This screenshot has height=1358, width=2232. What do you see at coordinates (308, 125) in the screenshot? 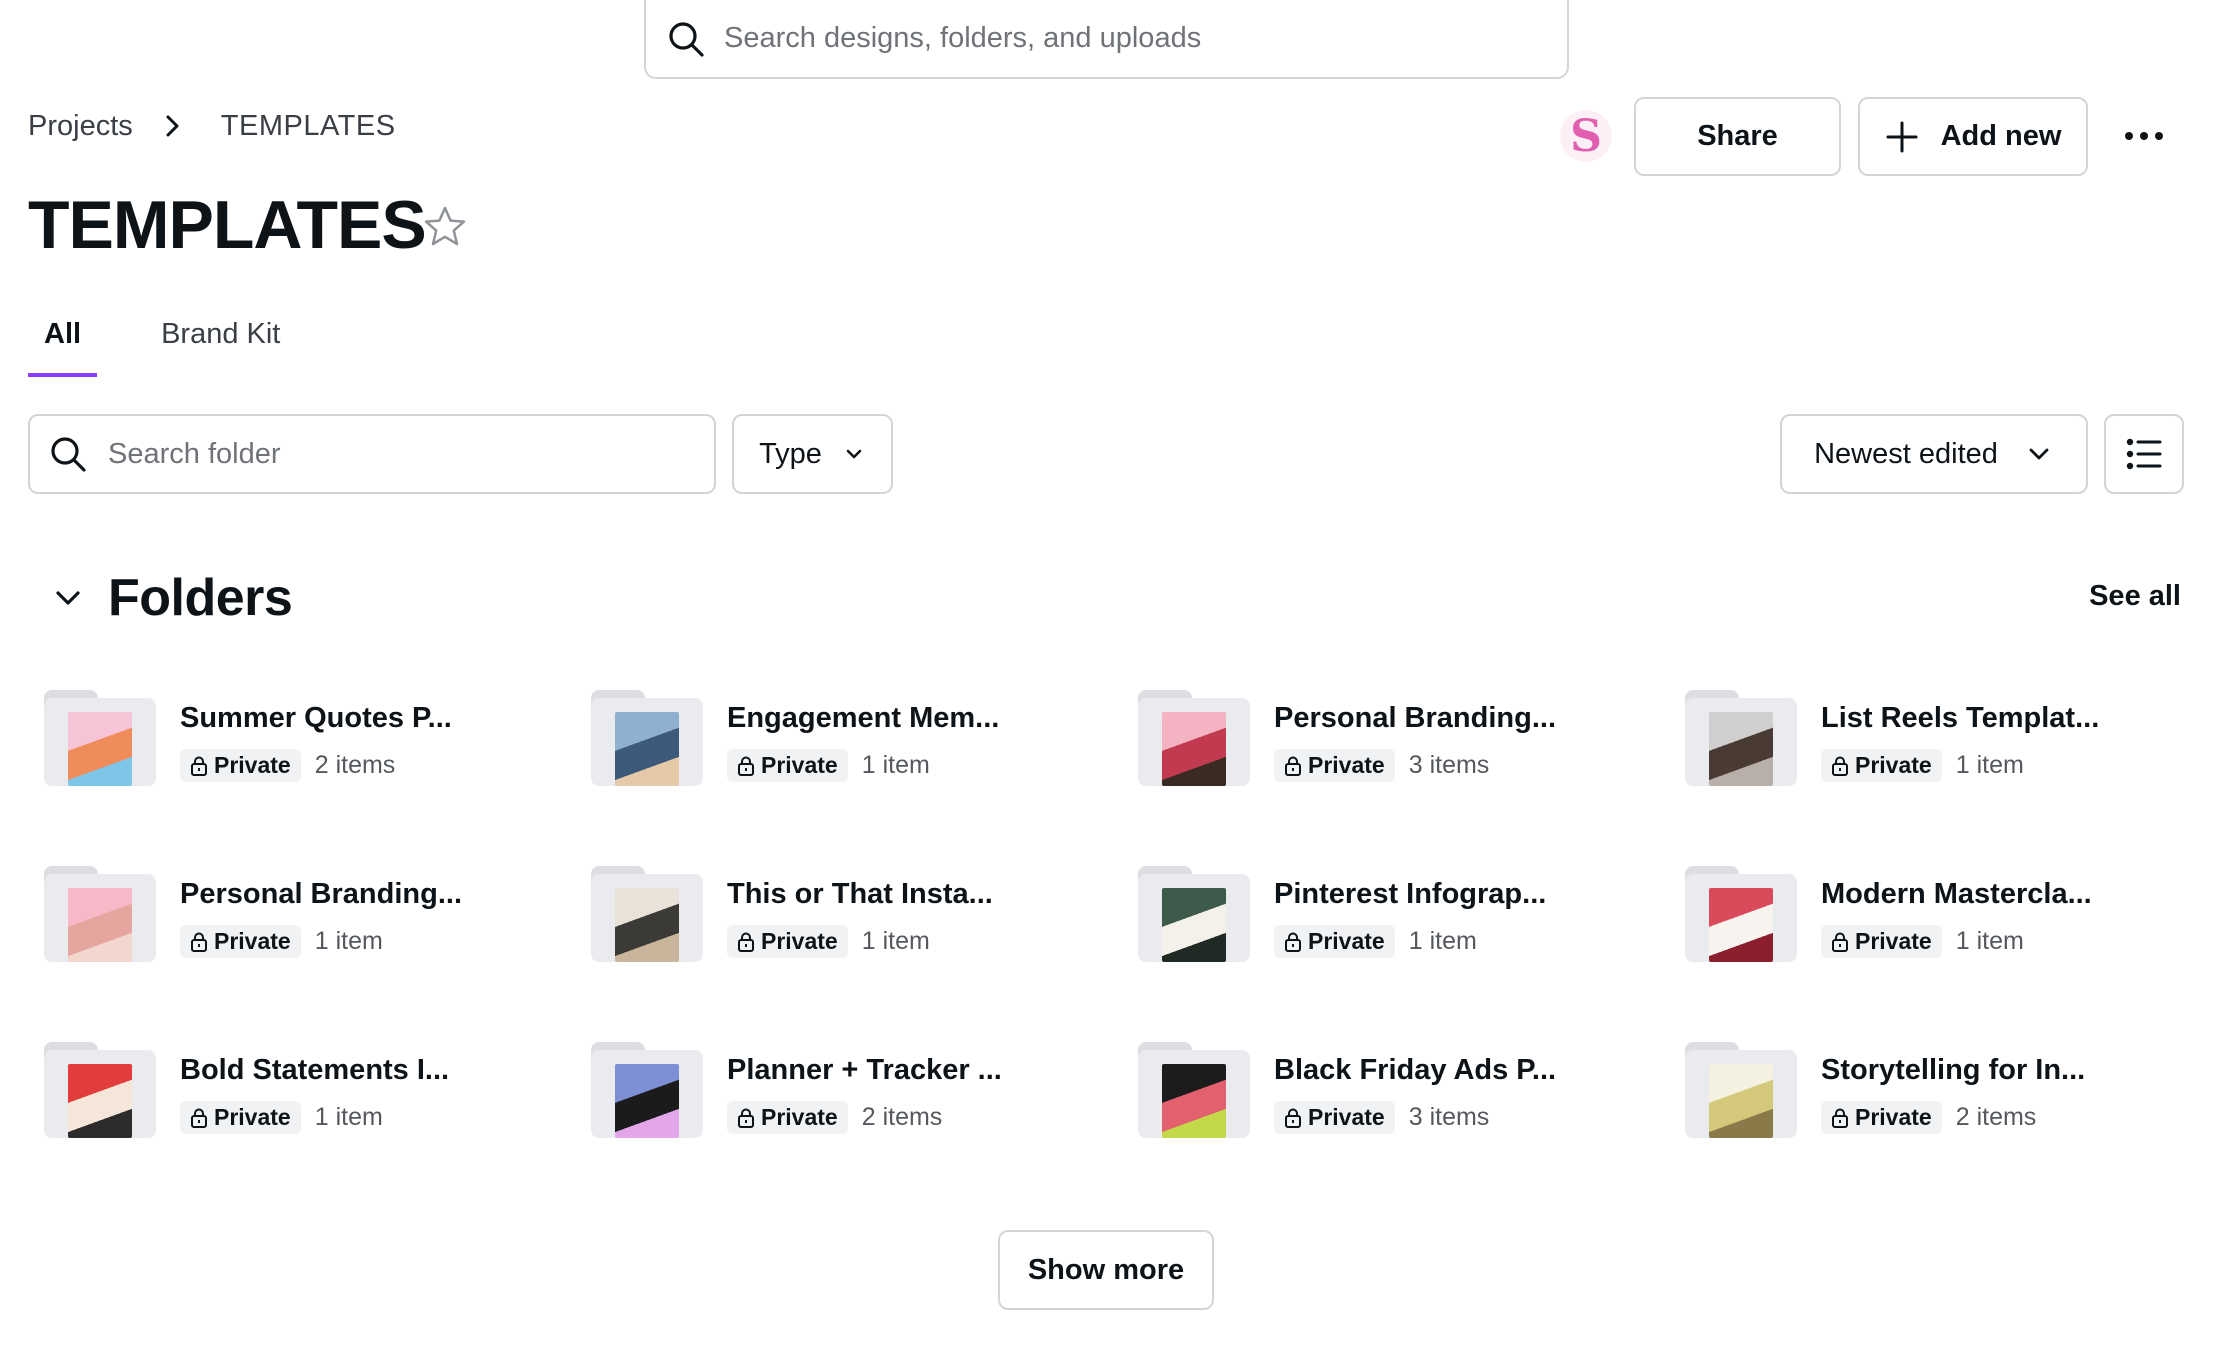
I see `breadcrumb-current: TEMPLATES` at bounding box center [308, 125].